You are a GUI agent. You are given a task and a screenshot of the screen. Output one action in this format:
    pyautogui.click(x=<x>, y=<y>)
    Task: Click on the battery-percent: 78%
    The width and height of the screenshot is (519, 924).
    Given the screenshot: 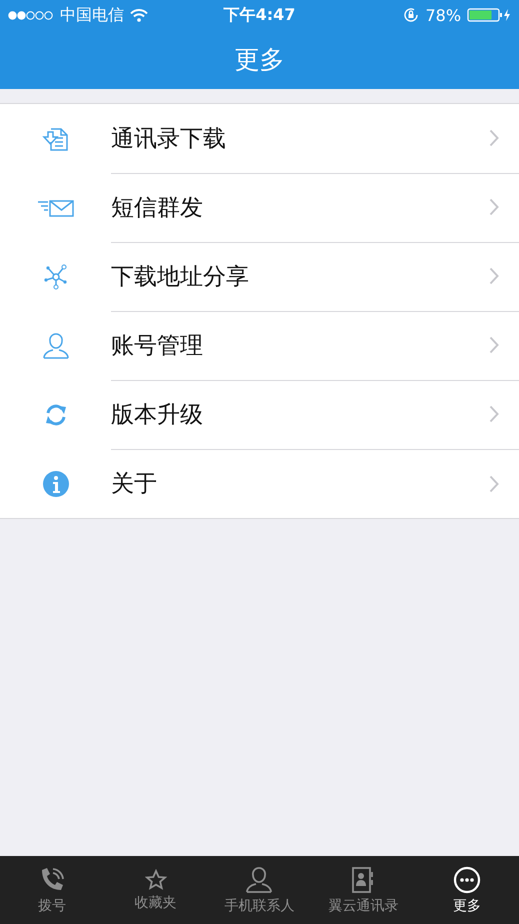 What is the action you would take?
    pyautogui.click(x=443, y=15)
    